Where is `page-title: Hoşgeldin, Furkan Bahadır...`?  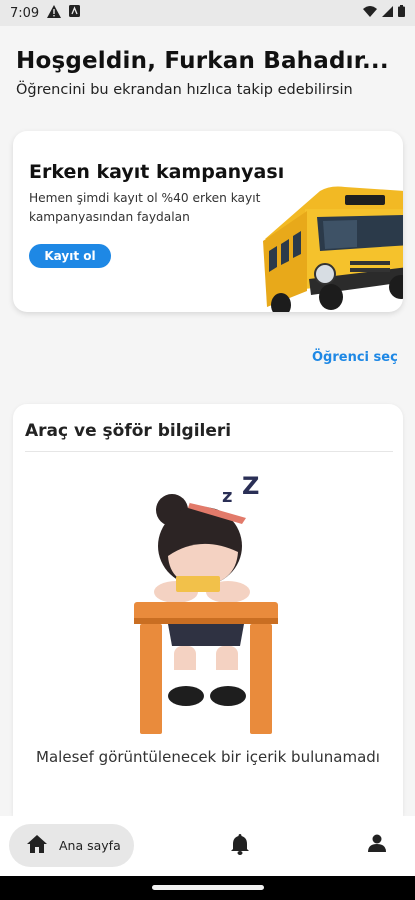 page-title: Hoşgeldin, Furkan Bahadır... is located at coordinates (202, 61).